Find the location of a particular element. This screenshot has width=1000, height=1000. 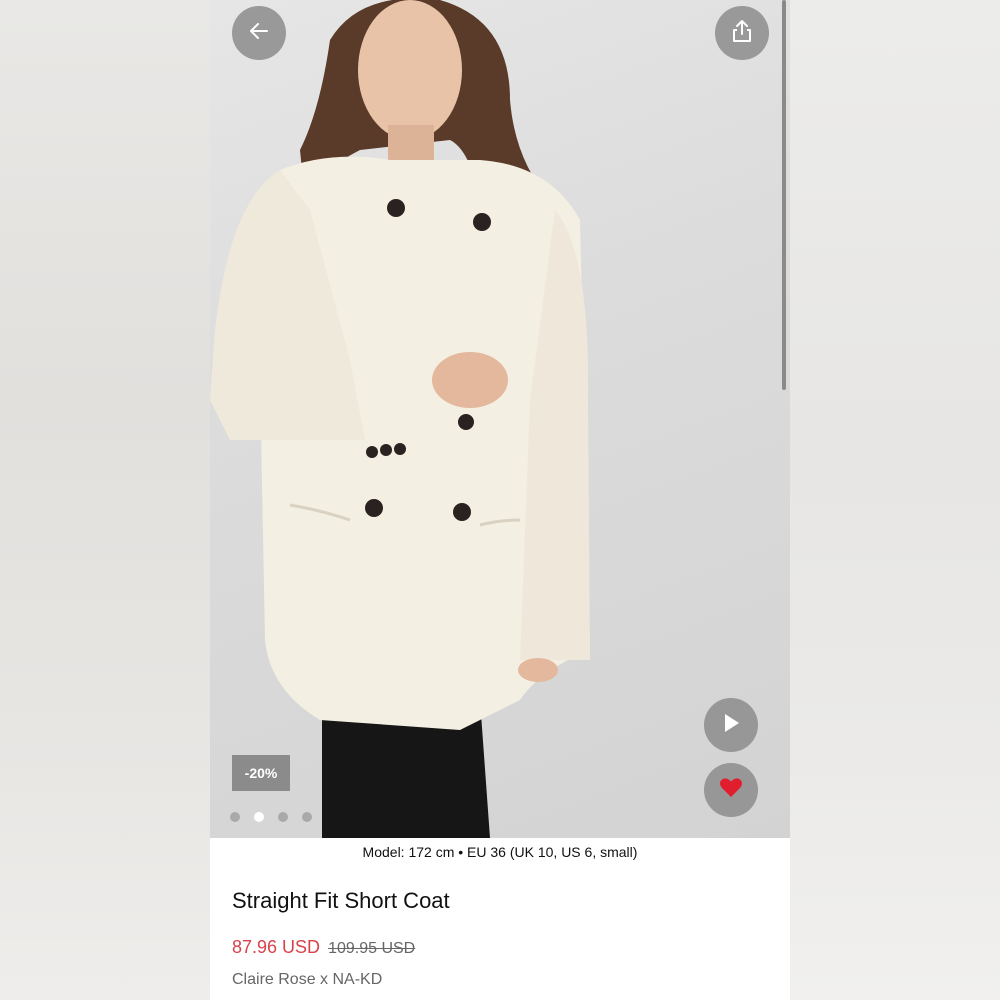

image-scrollbar is located at coordinates (784, 195).